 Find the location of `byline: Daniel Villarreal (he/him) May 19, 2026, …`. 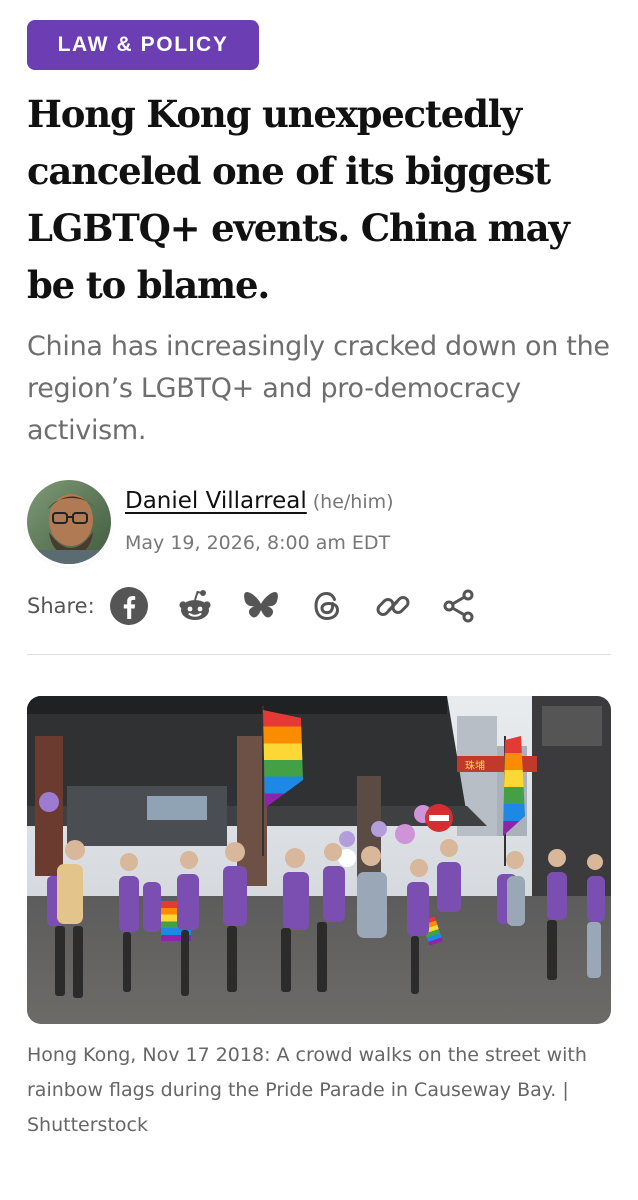

byline: Daniel Villarreal (he/him) May 19, 2026, … is located at coordinates (322, 525).